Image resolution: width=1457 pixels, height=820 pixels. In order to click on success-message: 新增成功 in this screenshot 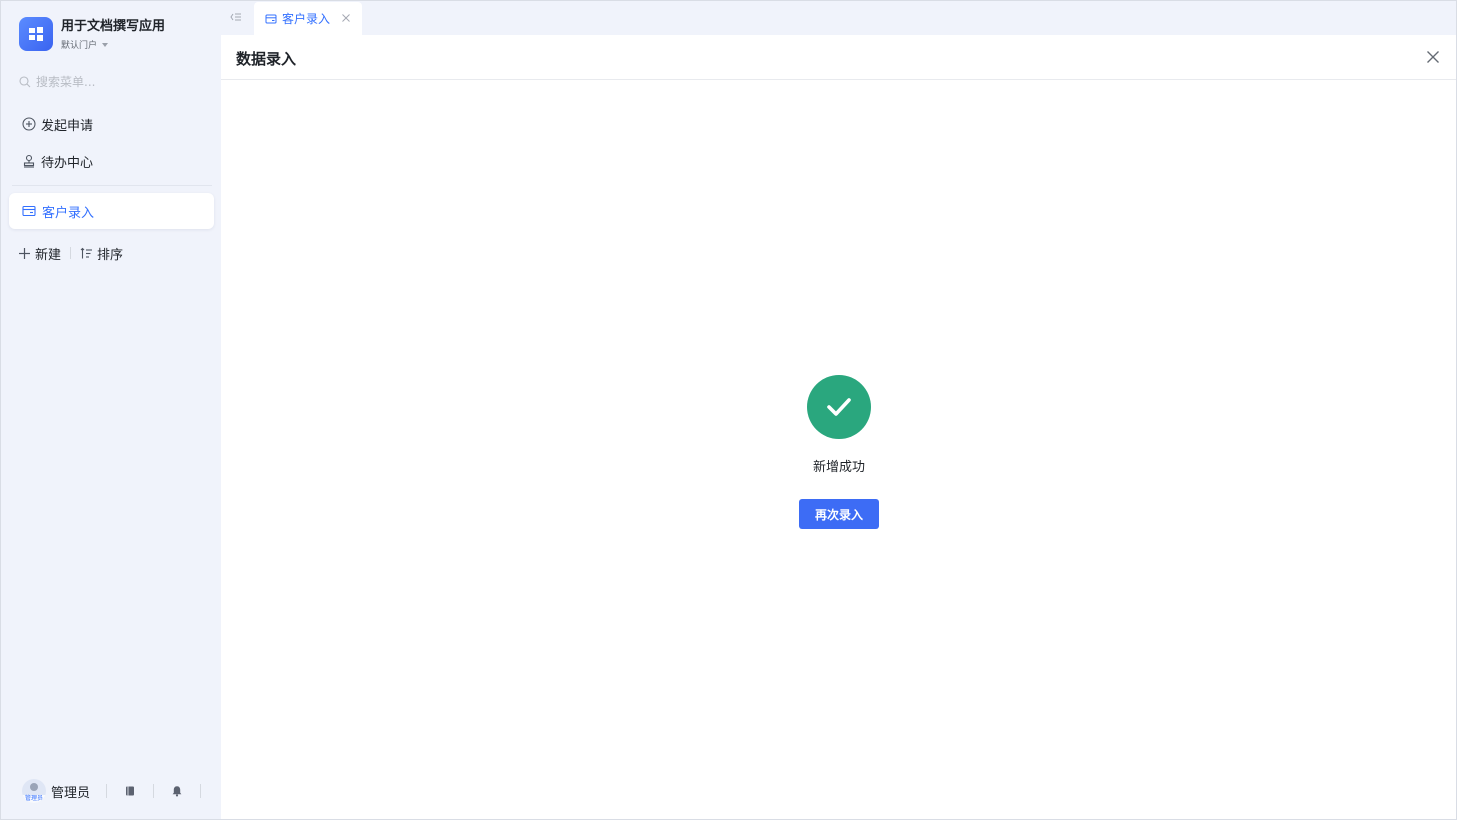, I will do `click(838, 467)`.